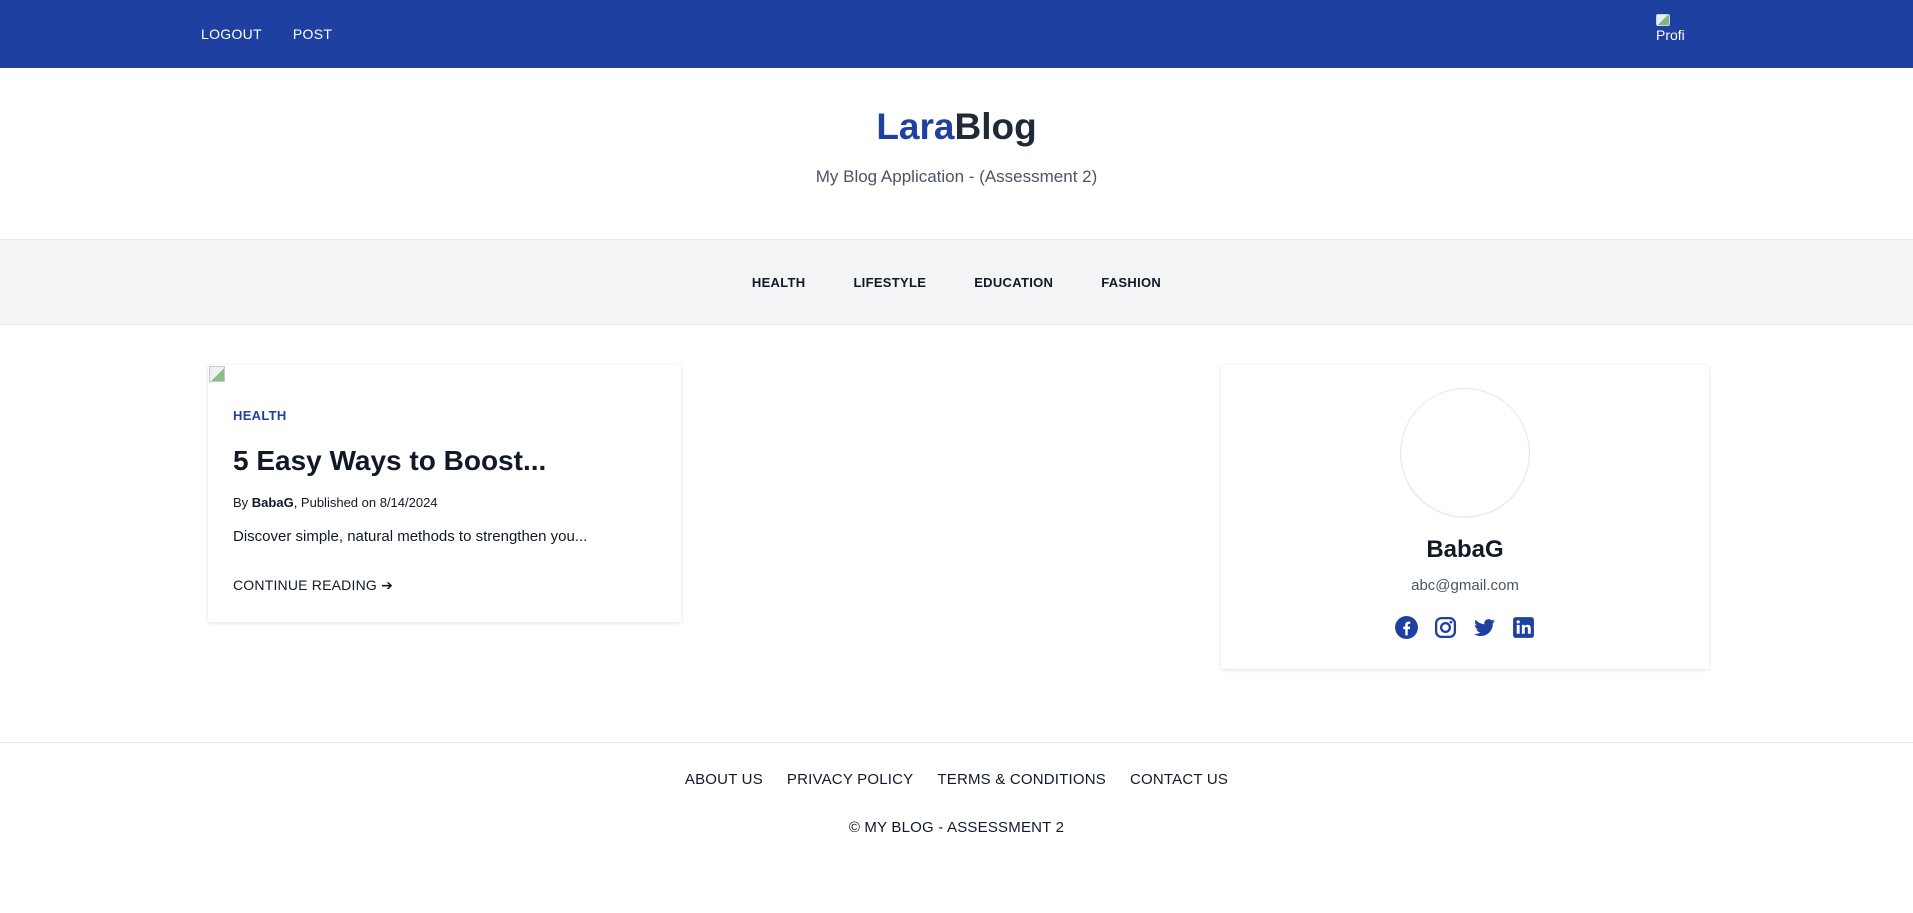  I want to click on footer-link-privacy-policy: PRIVACY POLICY, so click(850, 779).